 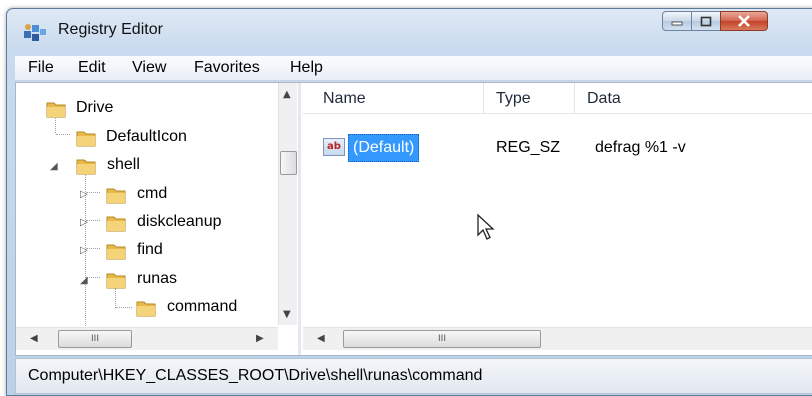 I want to click on mouse-cursor-icon, so click(x=486, y=226).